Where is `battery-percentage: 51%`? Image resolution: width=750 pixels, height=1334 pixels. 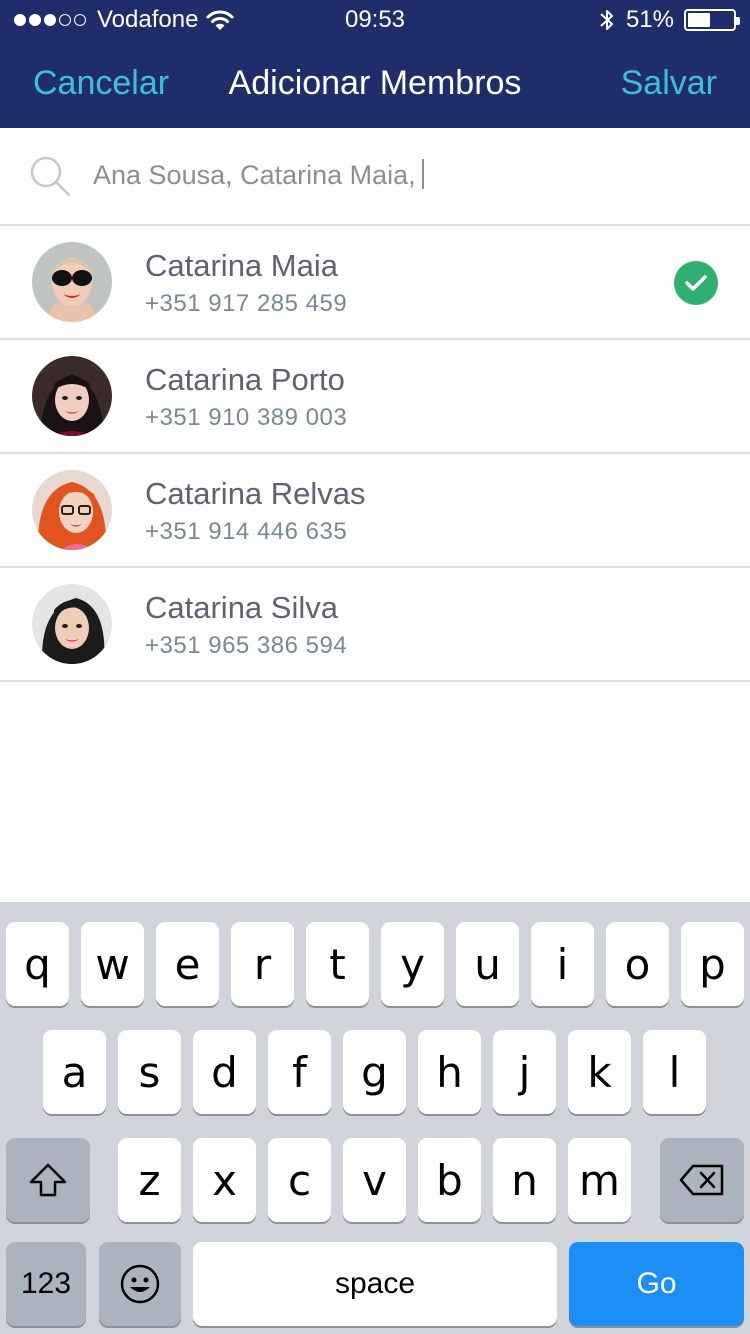 battery-percentage: 51% is located at coordinates (649, 19).